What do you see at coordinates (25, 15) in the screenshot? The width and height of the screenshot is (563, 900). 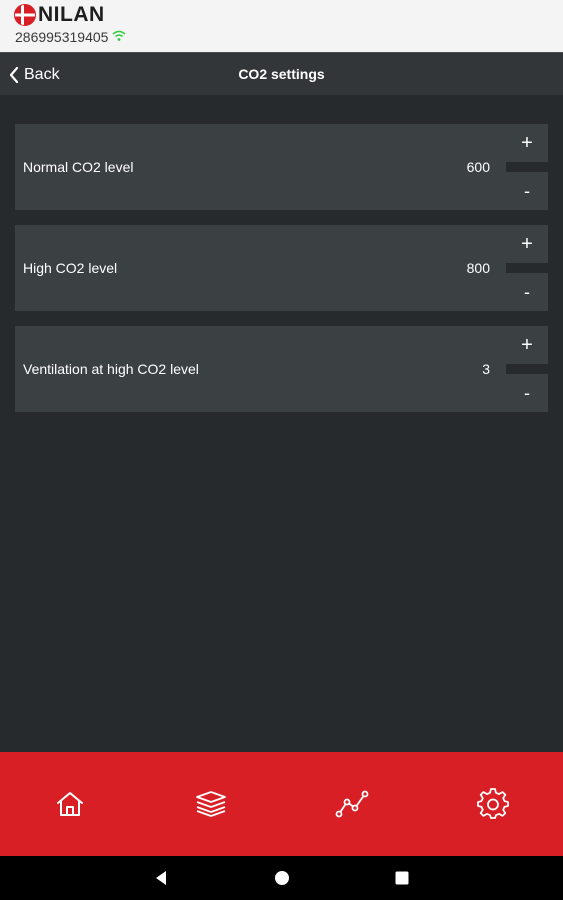 I see `danish-flag-icon` at bounding box center [25, 15].